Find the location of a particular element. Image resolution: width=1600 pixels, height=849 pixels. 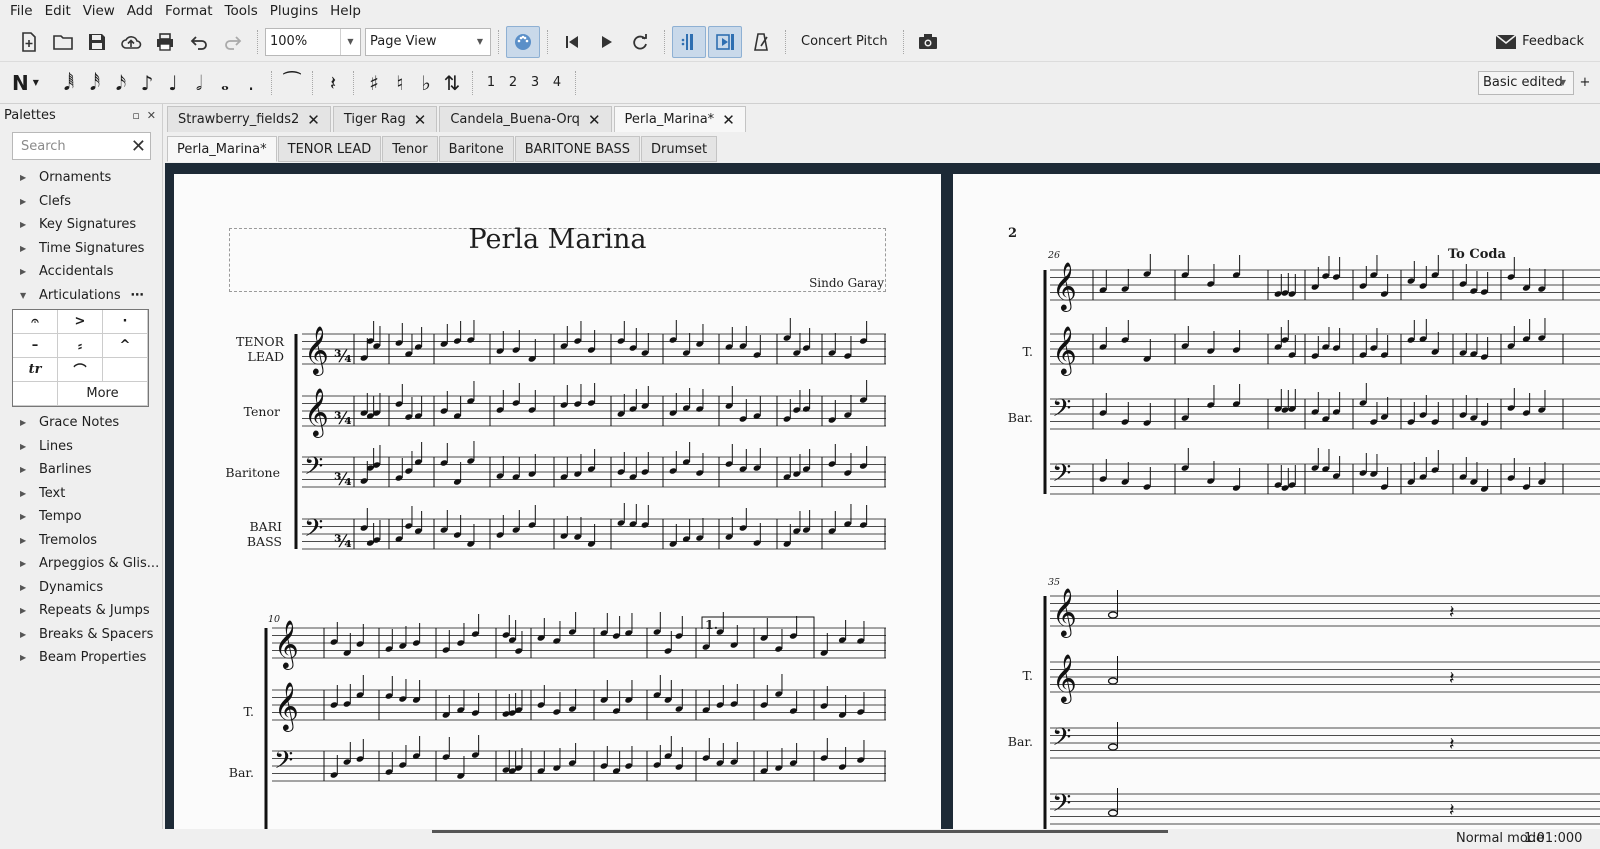

eighth-note-icon: ♪ is located at coordinates (147, 83).